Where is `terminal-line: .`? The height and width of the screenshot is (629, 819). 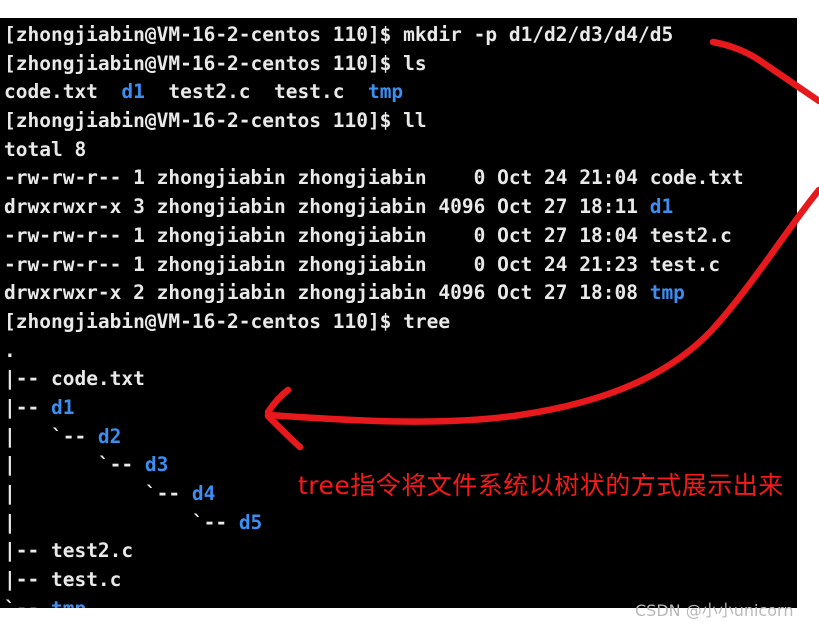
terminal-line: . is located at coordinates (400, 351).